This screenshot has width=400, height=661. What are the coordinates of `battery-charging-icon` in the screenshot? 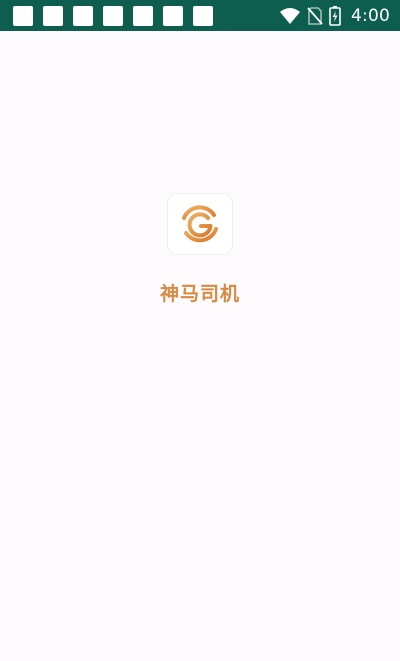 It's located at (335, 15).